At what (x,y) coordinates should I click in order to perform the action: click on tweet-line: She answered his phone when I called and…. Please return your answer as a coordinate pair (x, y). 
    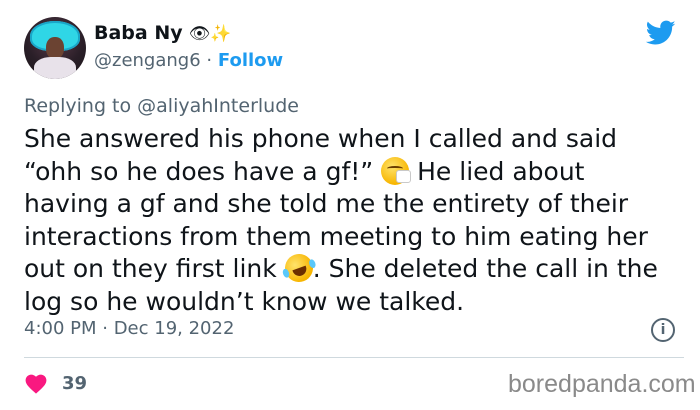
    Looking at the image, I should click on (321, 138).